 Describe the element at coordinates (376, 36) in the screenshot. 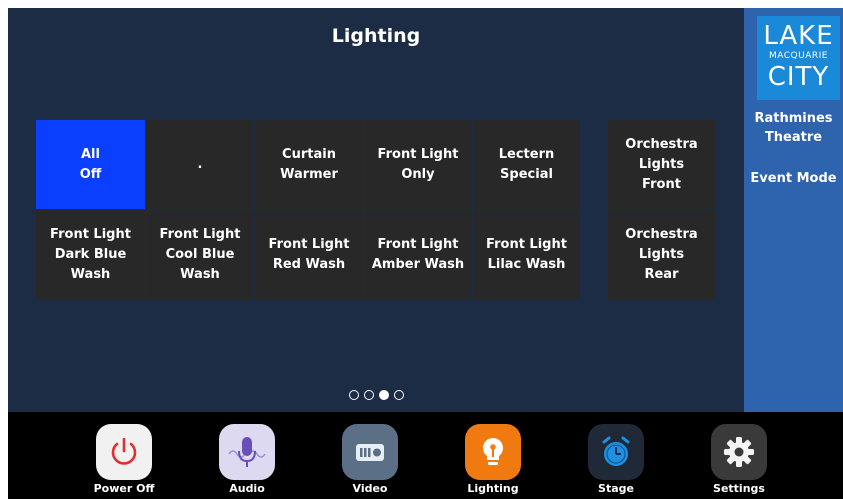

I see `page-title: Lighting` at that location.